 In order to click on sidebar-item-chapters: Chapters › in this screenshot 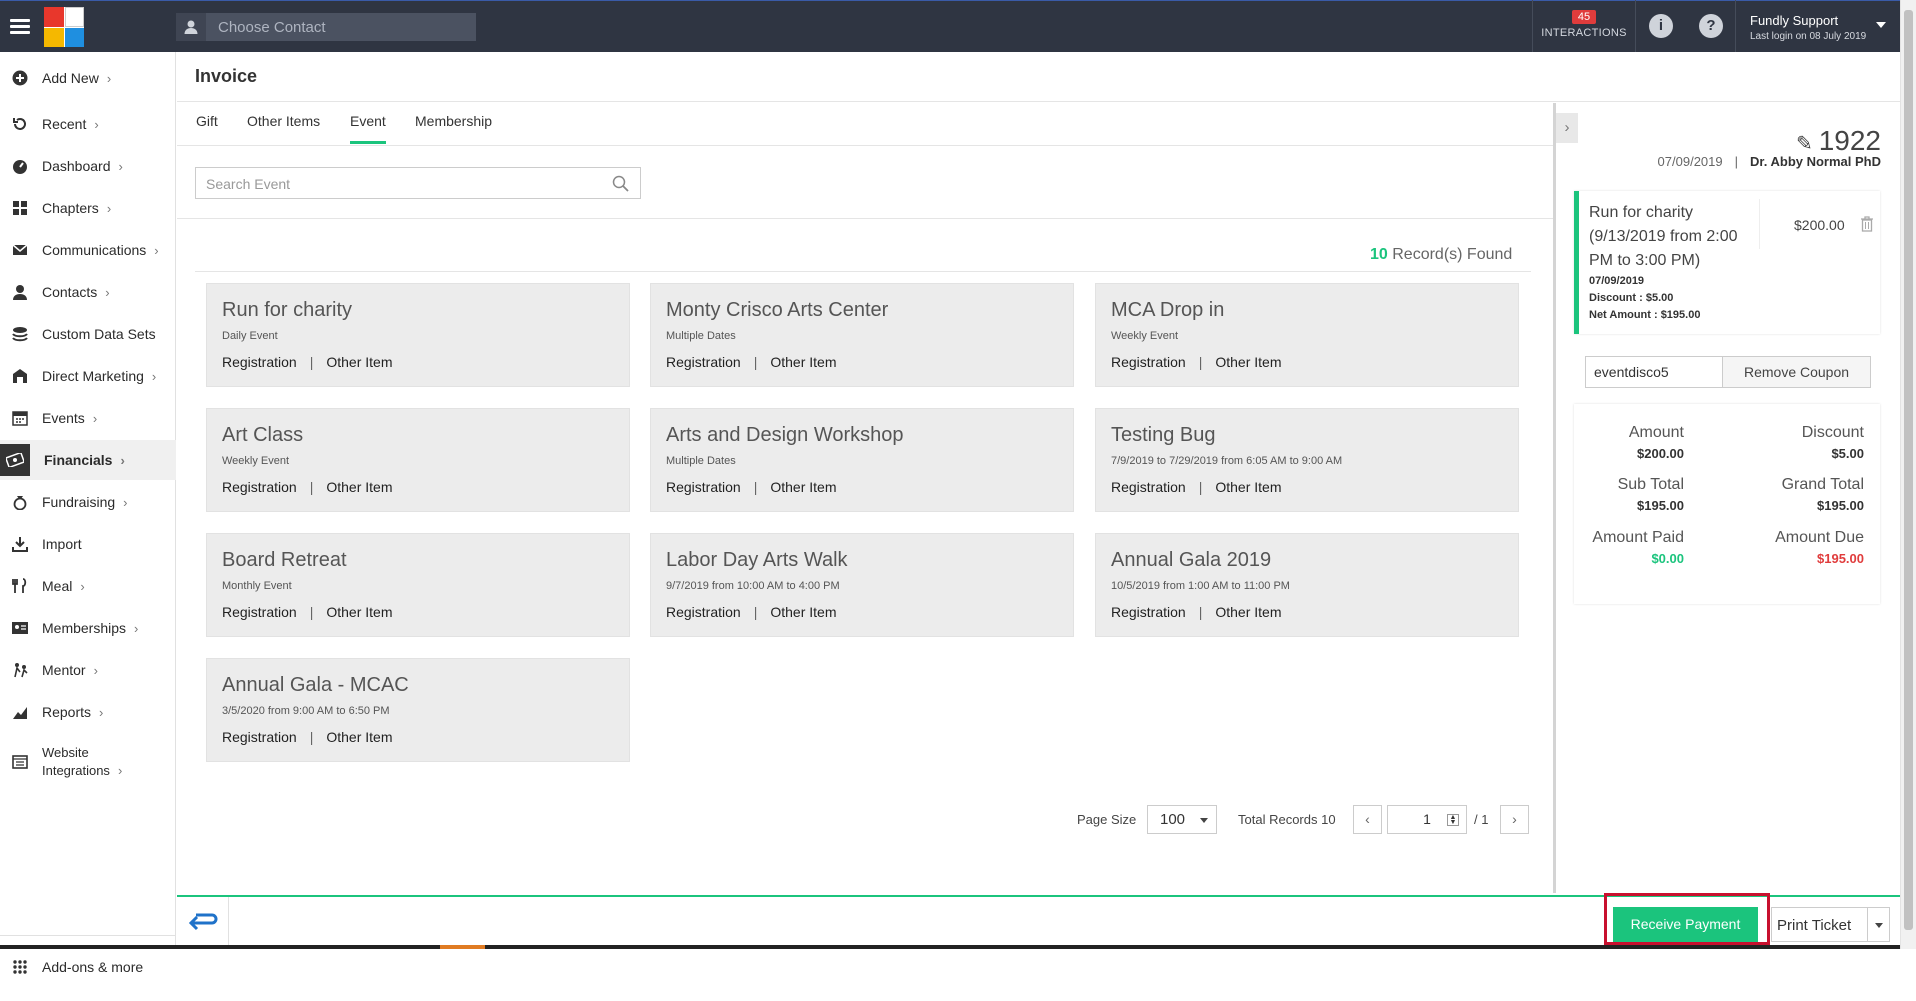, I will do `click(88, 208)`.